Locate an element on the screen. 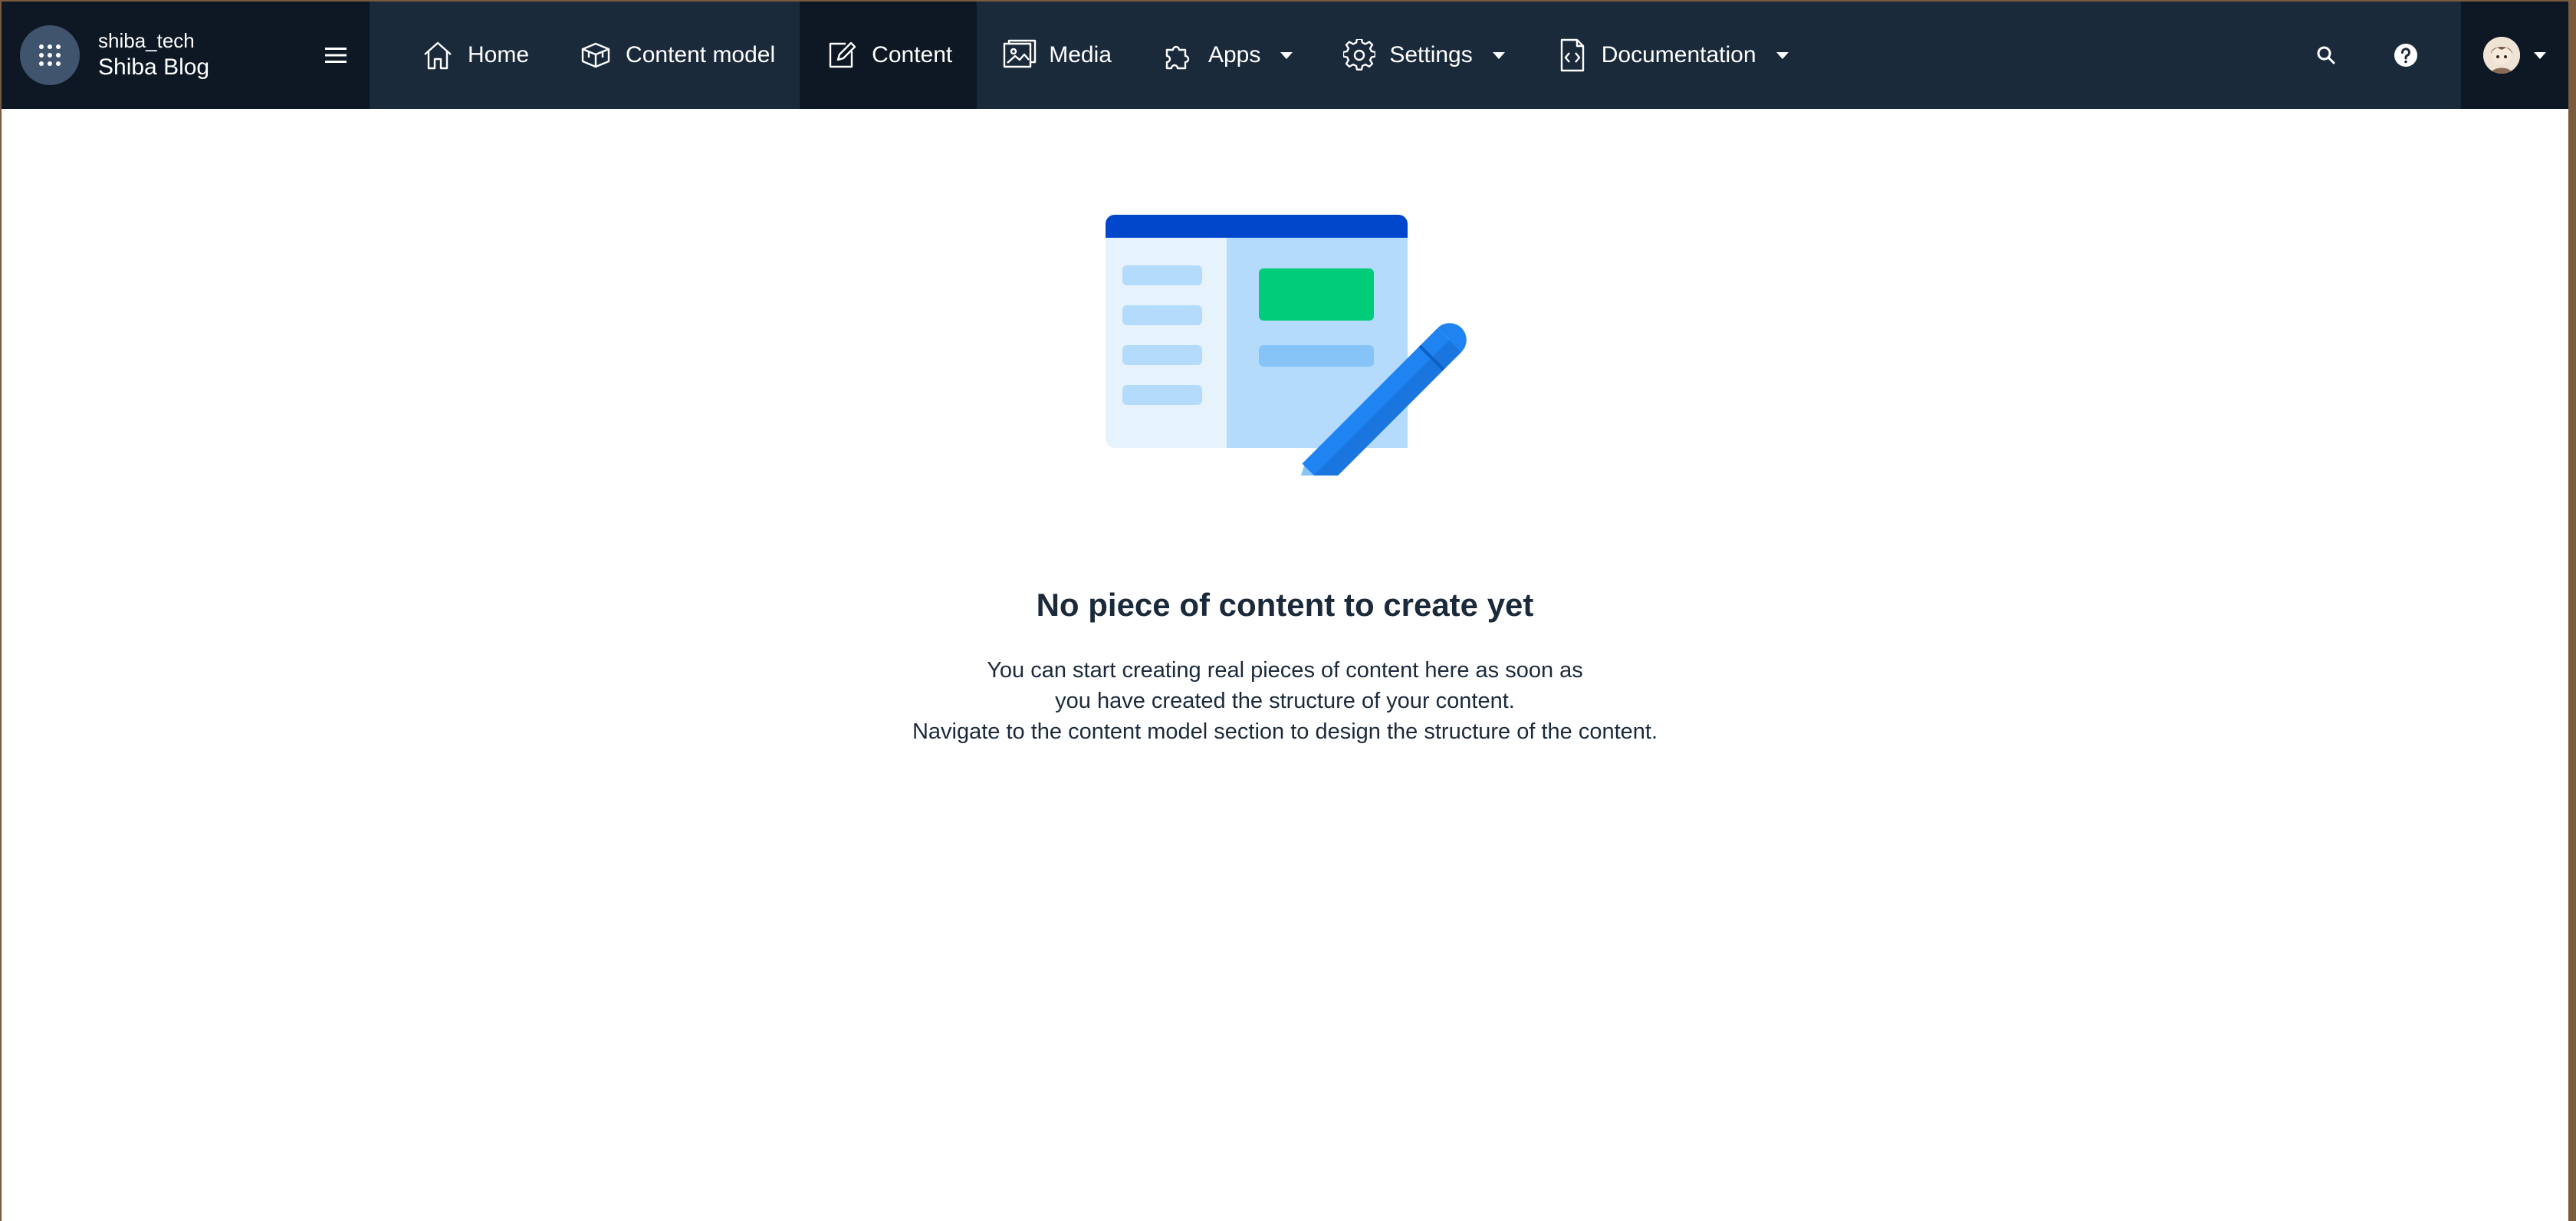 The width and height of the screenshot is (2576, 1221). help-icon is located at coordinates (2405, 55).